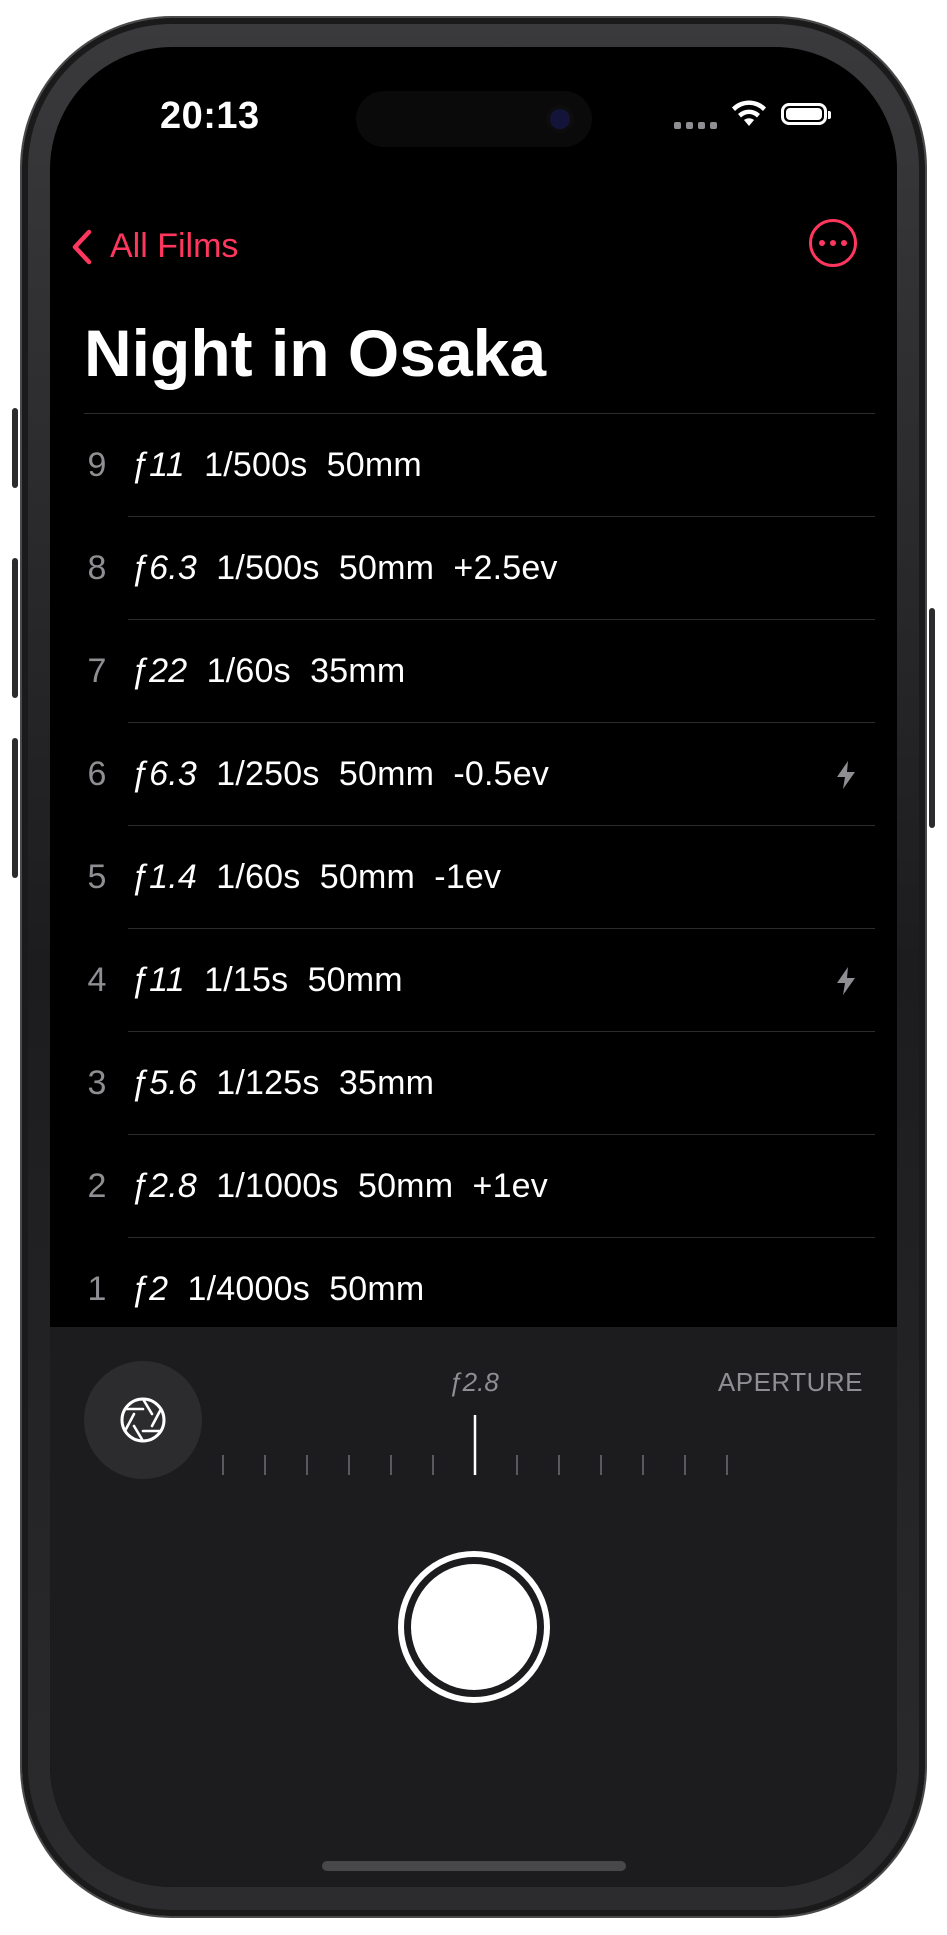 This screenshot has height=1935, width=947. What do you see at coordinates (560, 119) in the screenshot?
I see `front-camera` at bounding box center [560, 119].